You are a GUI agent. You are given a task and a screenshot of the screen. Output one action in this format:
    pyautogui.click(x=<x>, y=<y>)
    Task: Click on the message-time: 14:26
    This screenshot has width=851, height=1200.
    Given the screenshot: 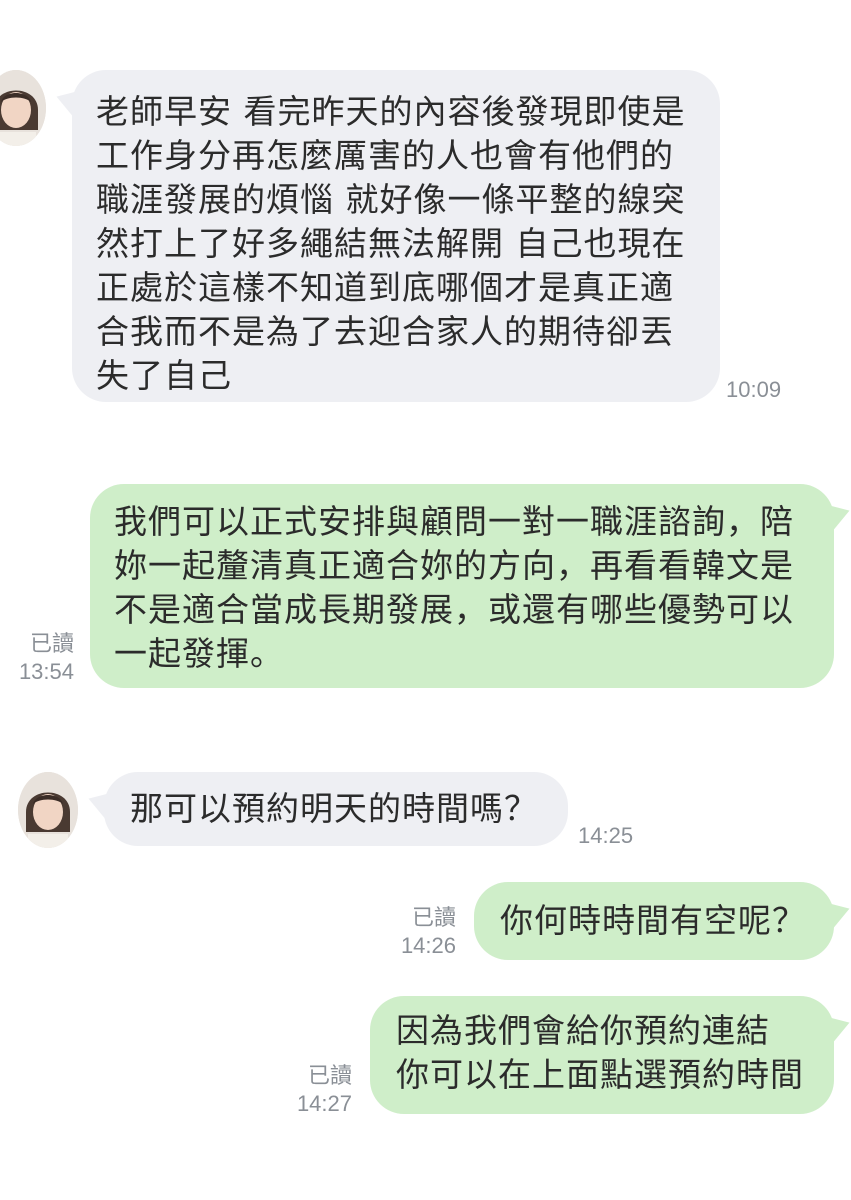 What is the action you would take?
    pyautogui.click(x=428, y=945)
    